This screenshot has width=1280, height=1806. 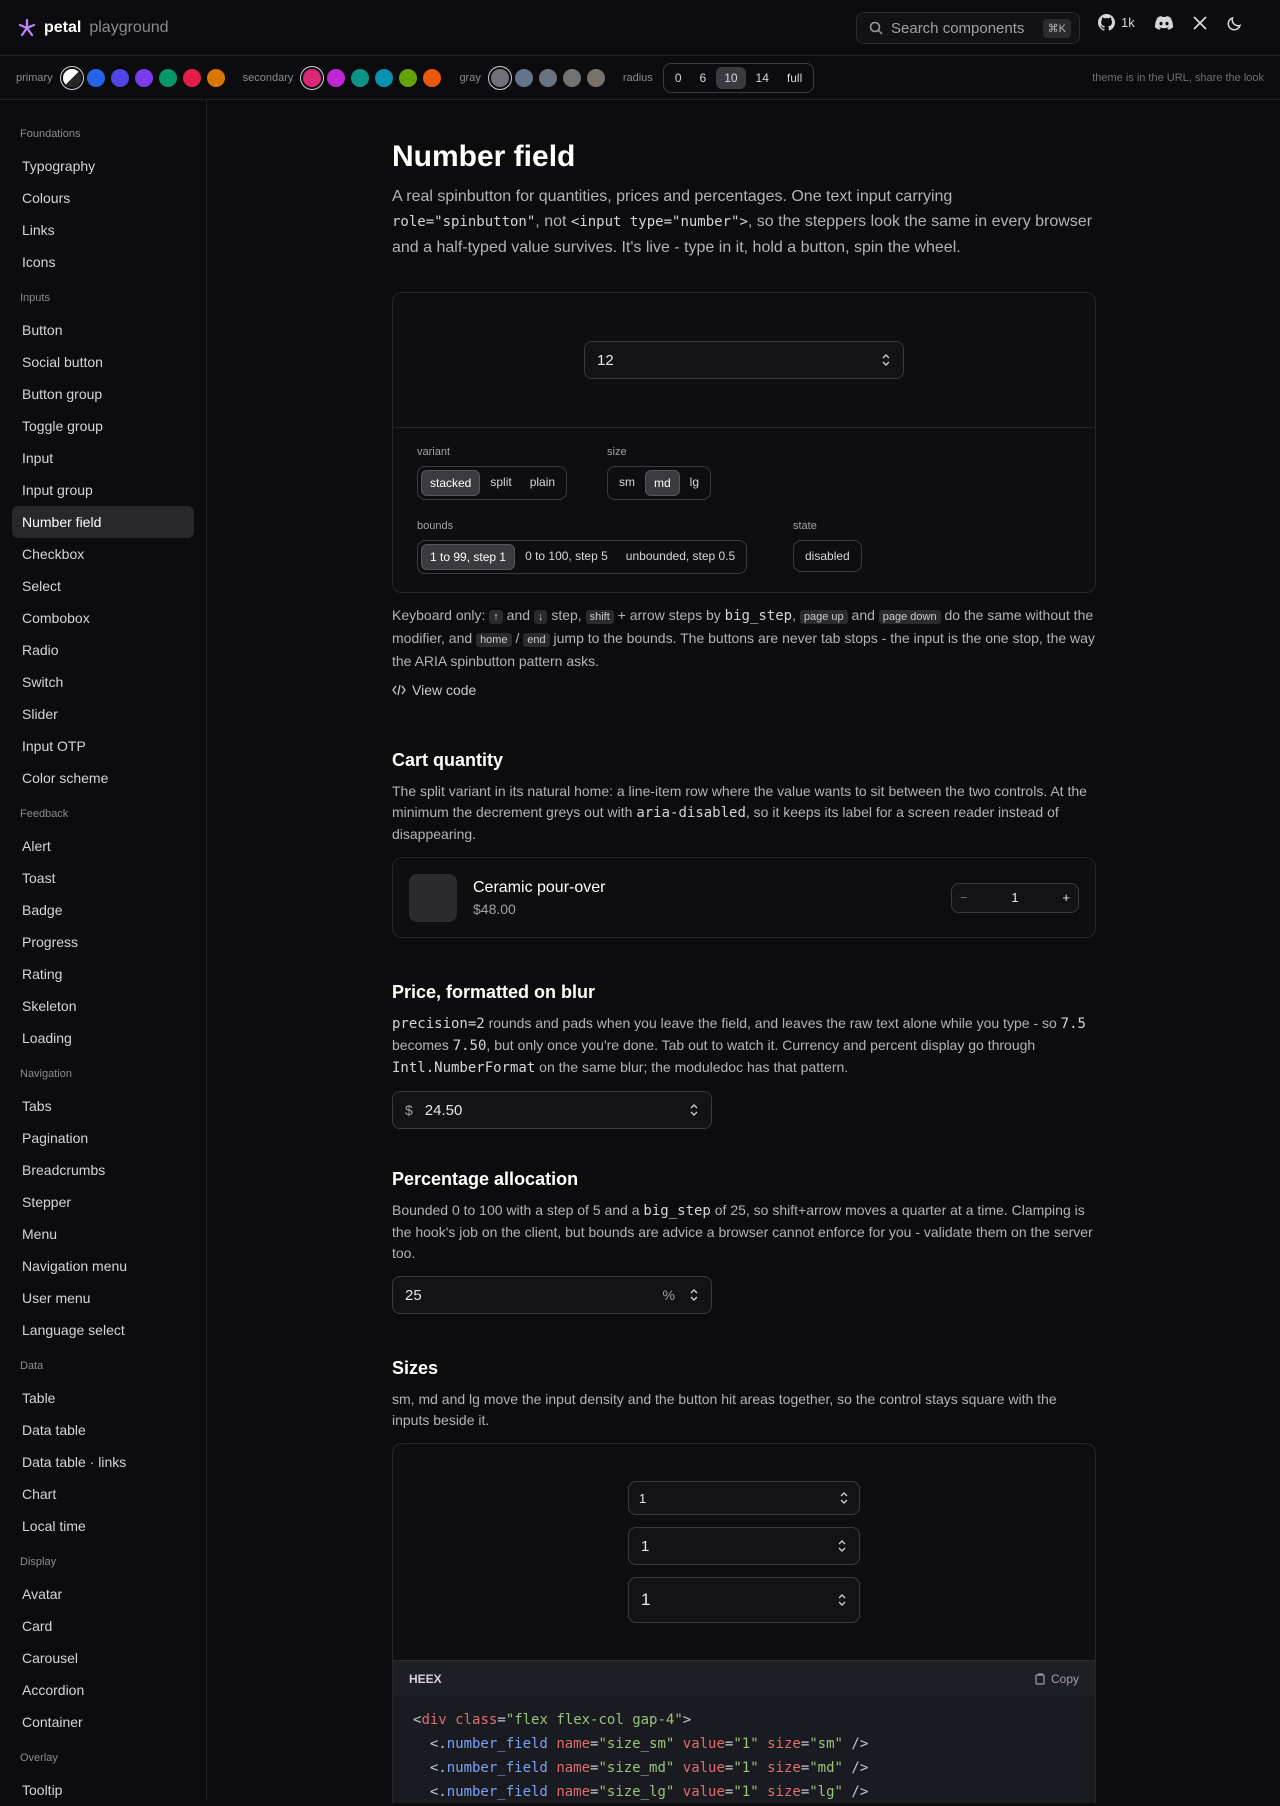 What do you see at coordinates (103, 166) in the screenshot?
I see `sidebar-item-typography: Typography` at bounding box center [103, 166].